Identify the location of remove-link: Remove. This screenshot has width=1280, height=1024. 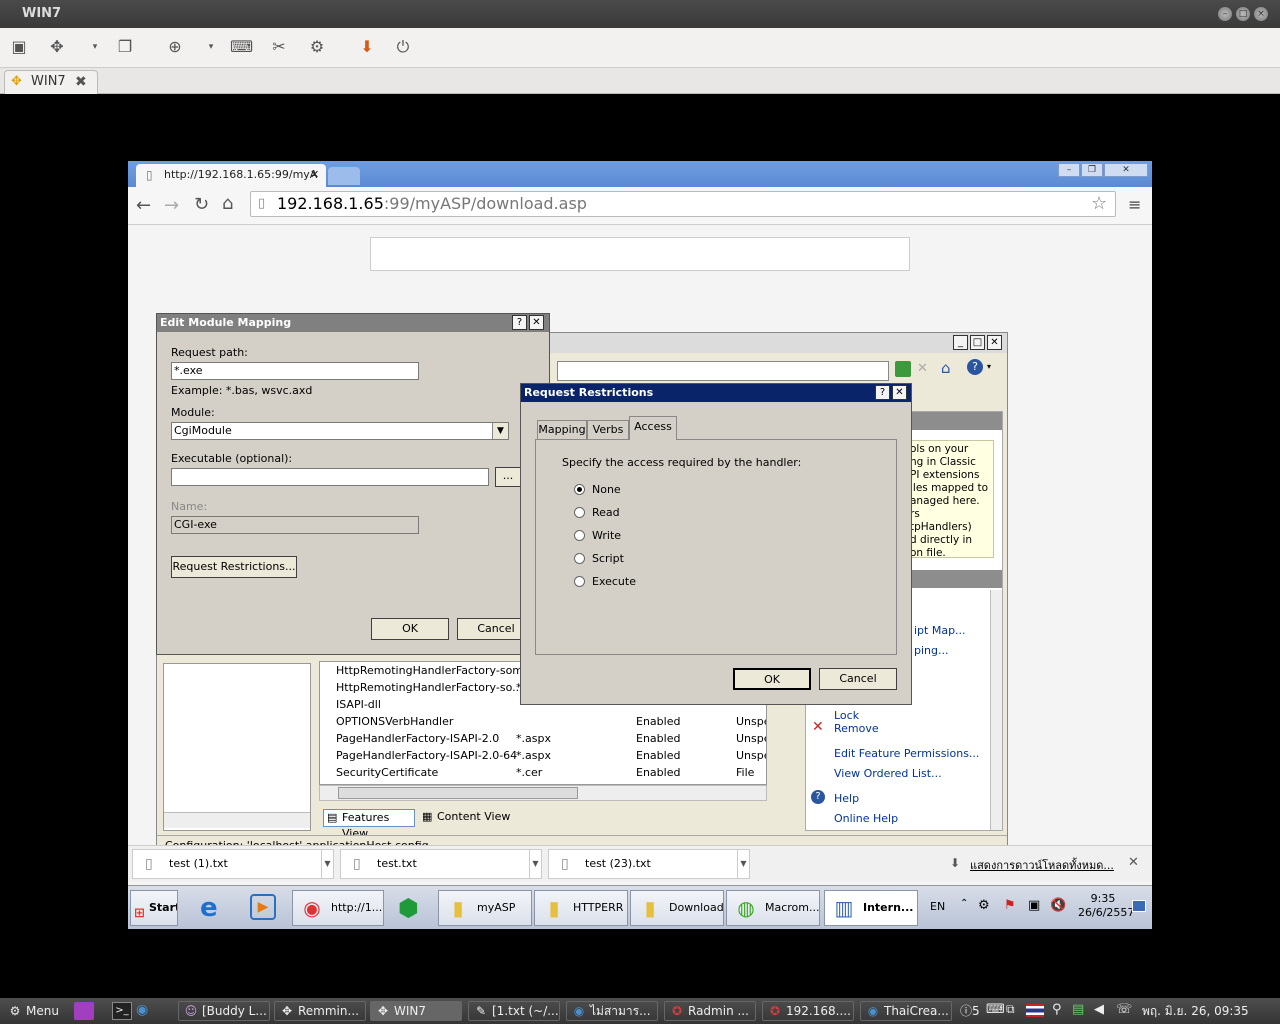
(856, 728).